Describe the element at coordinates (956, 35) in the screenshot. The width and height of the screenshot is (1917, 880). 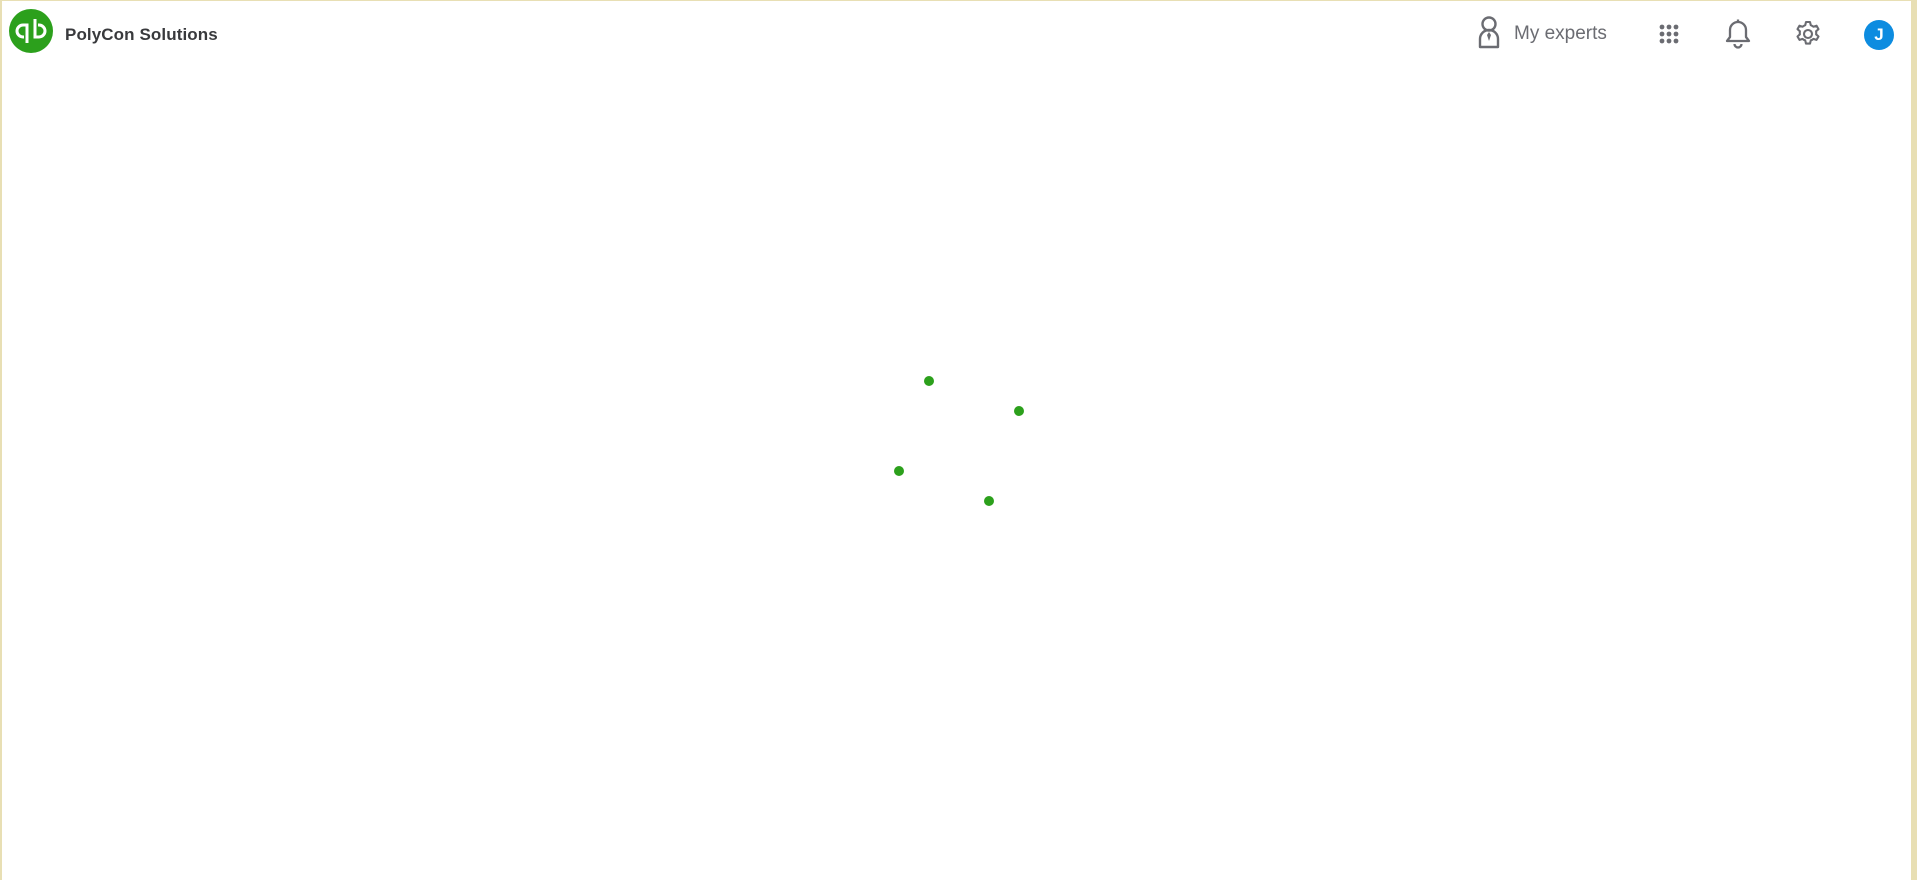
I see `top-navigation-bar: PolyCon Solutions My experts J` at that location.